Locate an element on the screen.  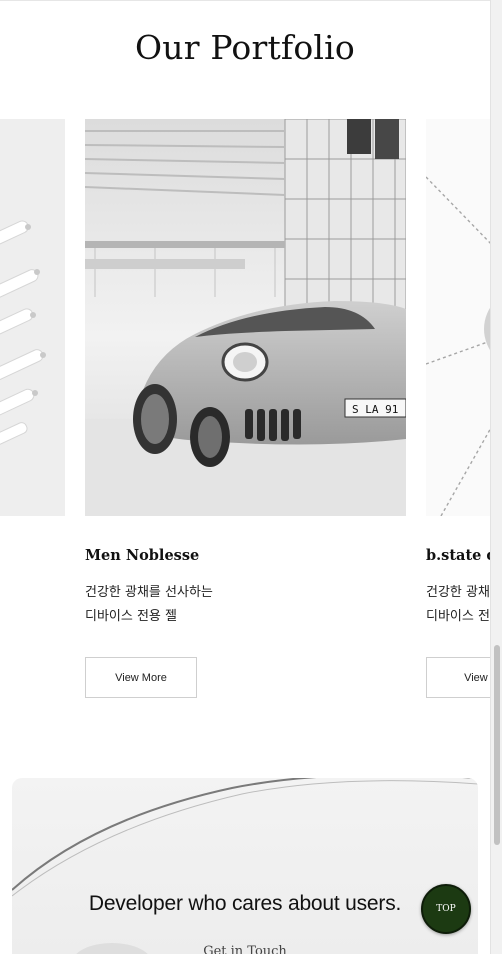
description-line-1: 건강한 광채를 선사하는 is located at coordinates (149, 592).